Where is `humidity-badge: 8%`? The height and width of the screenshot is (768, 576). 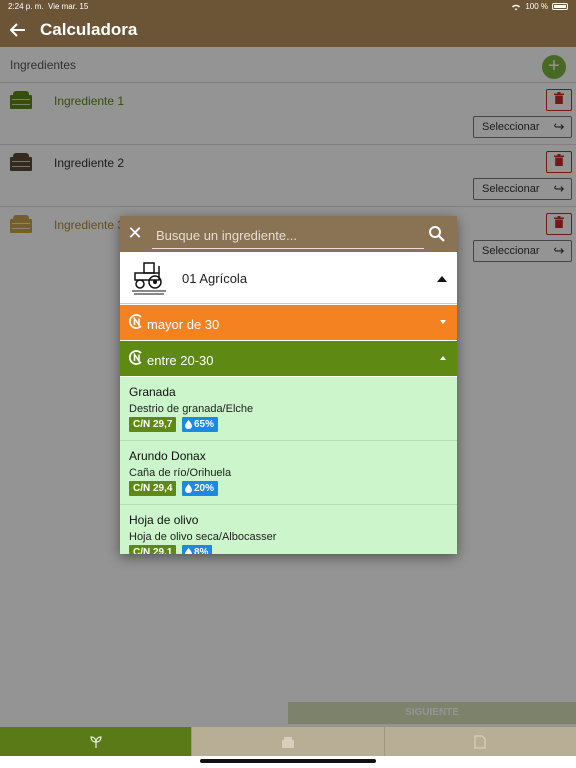
humidity-badge: 8% is located at coordinates (197, 549).